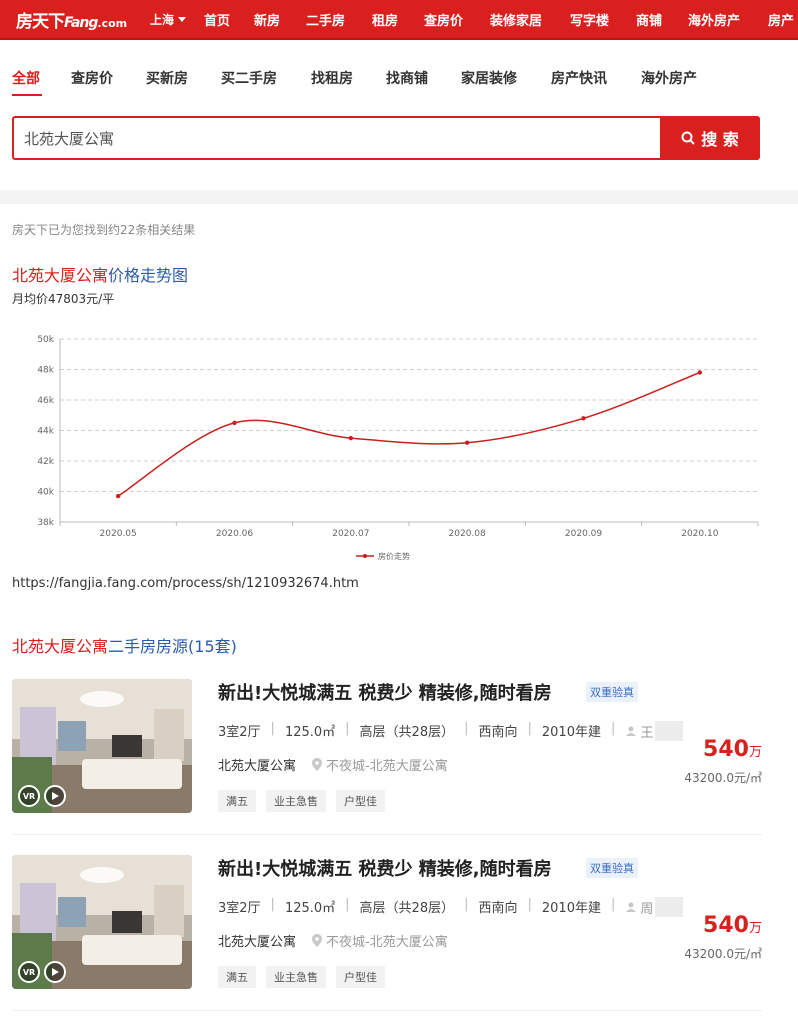 The height and width of the screenshot is (1020, 798). Describe the element at coordinates (491, 82) in the screenshot. I see `tab-home-decoration: 家居装修` at that location.